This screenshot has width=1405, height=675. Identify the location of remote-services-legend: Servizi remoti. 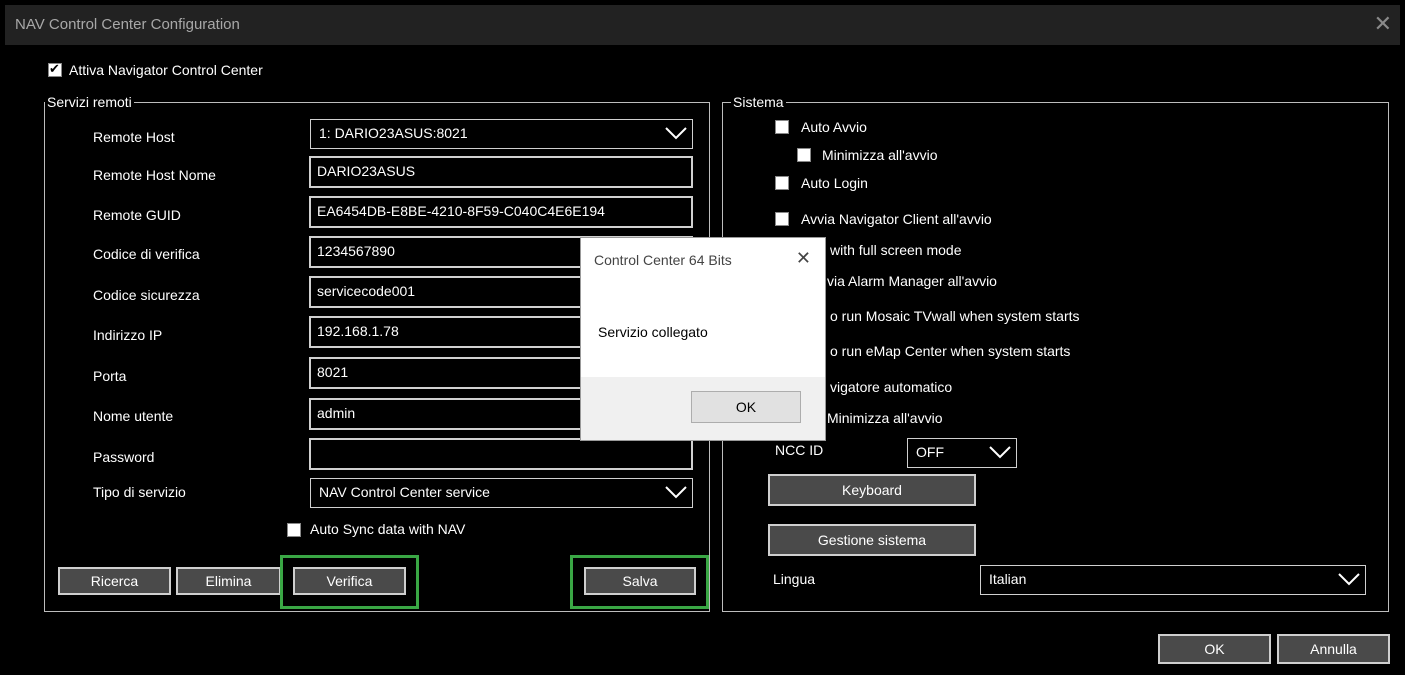
(89, 102).